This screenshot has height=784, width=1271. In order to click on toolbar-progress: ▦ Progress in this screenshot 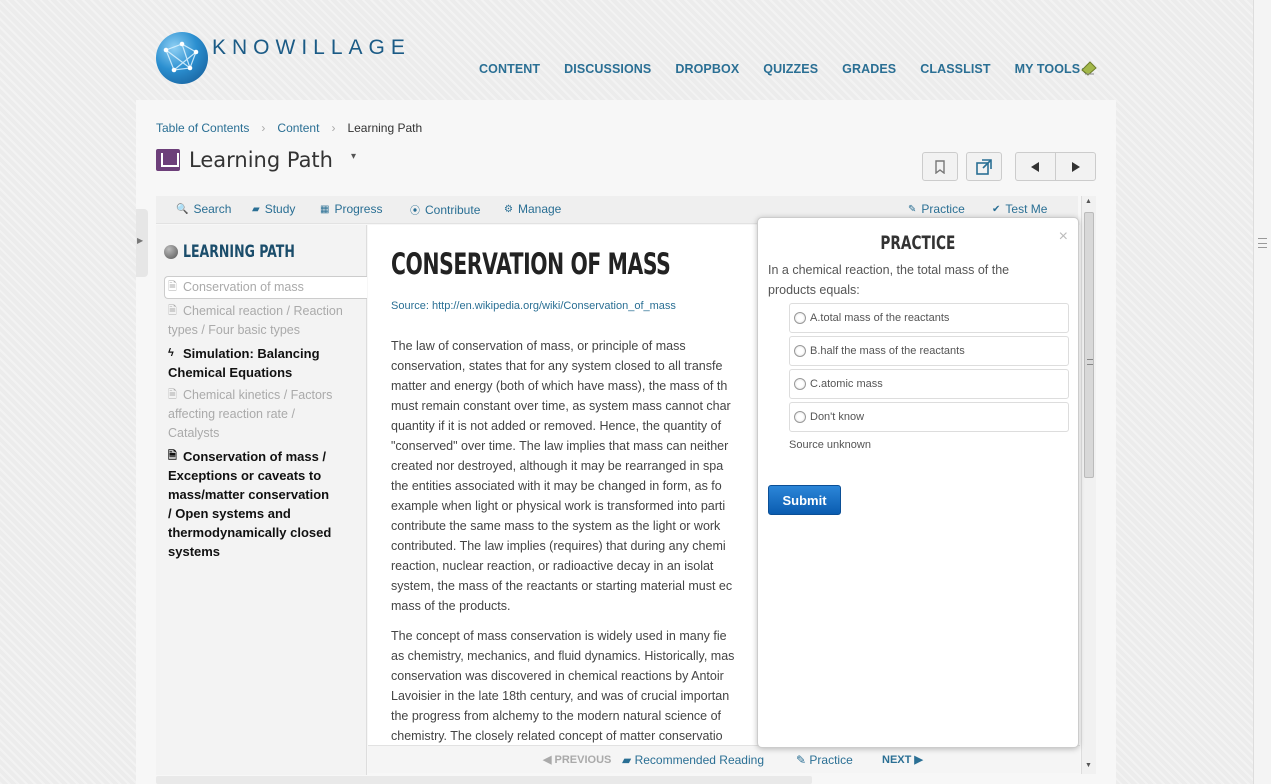, I will do `click(351, 209)`.